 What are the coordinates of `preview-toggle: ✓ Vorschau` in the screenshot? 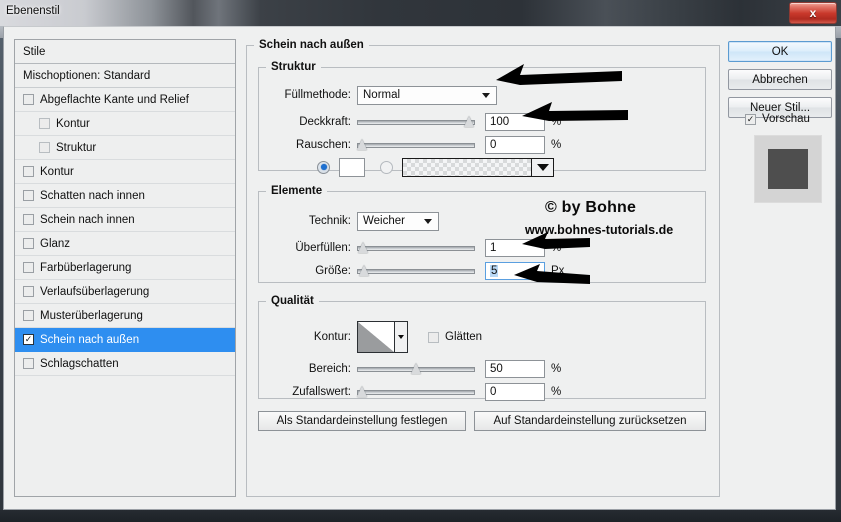 It's located at (777, 119).